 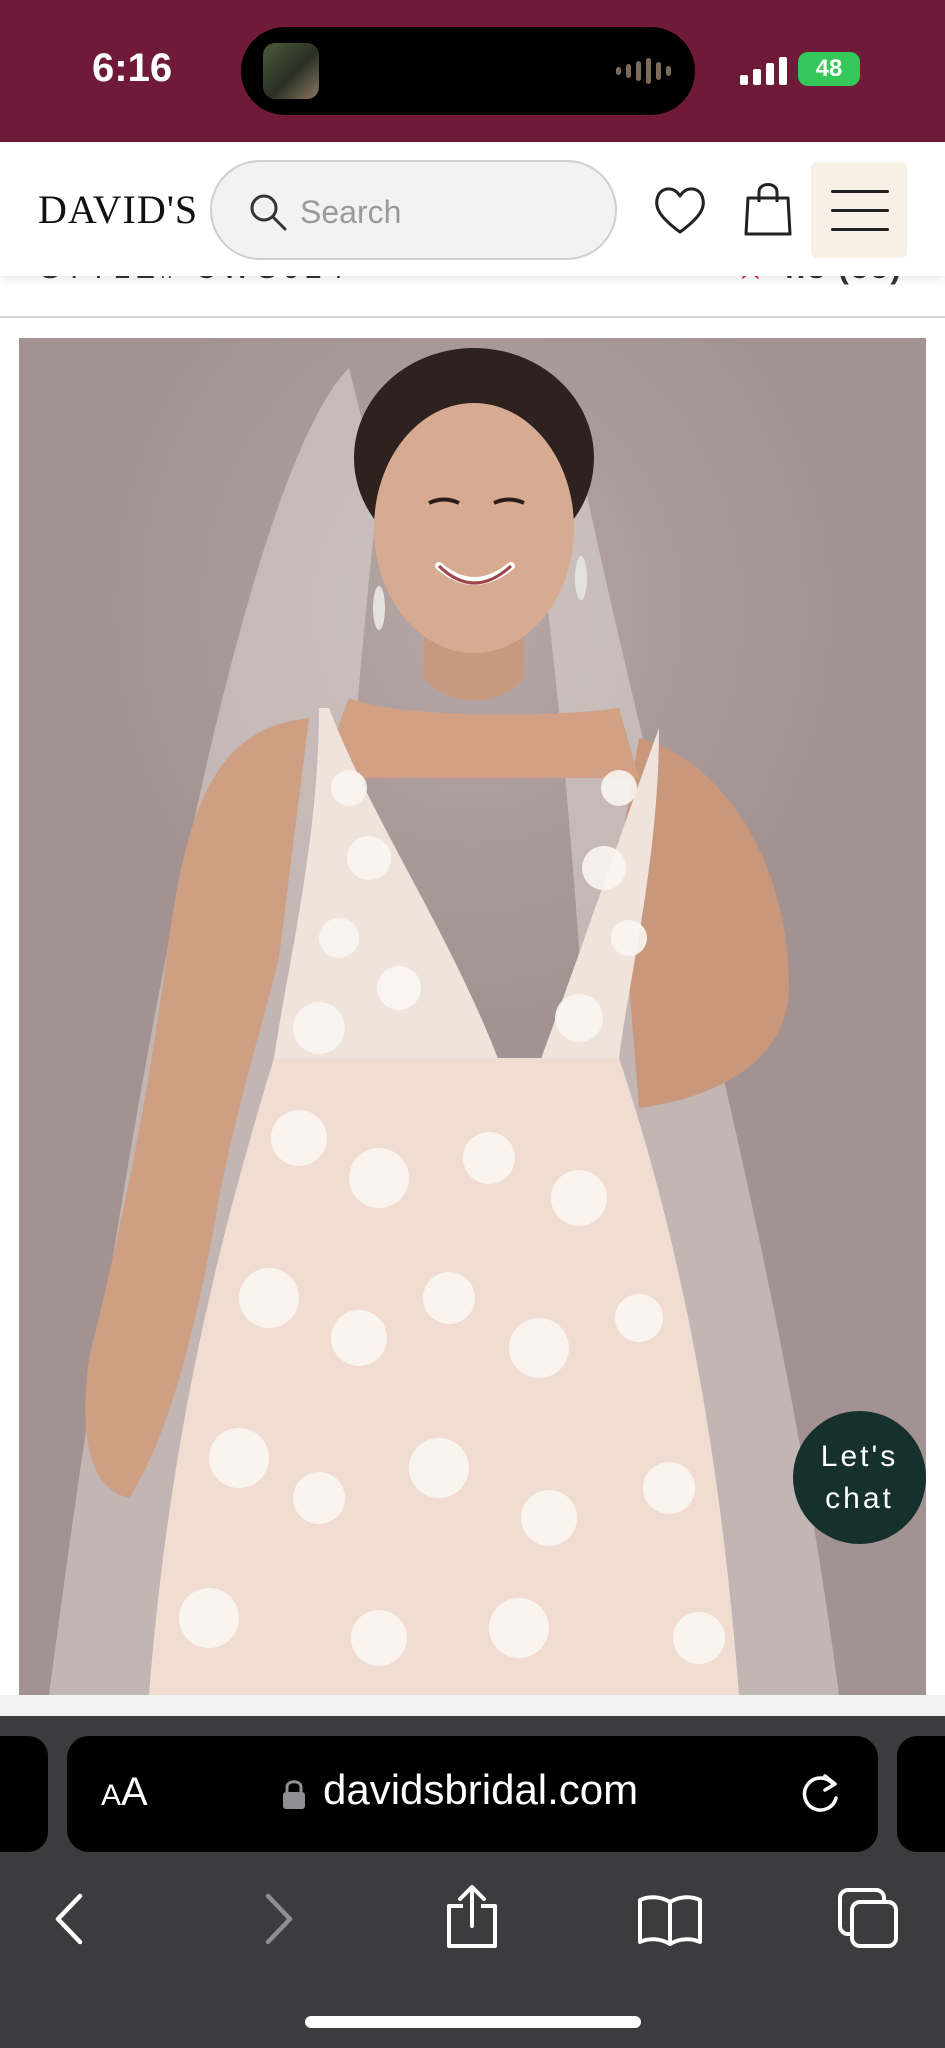 I want to click on dynamic-island, so click(x=468, y=71).